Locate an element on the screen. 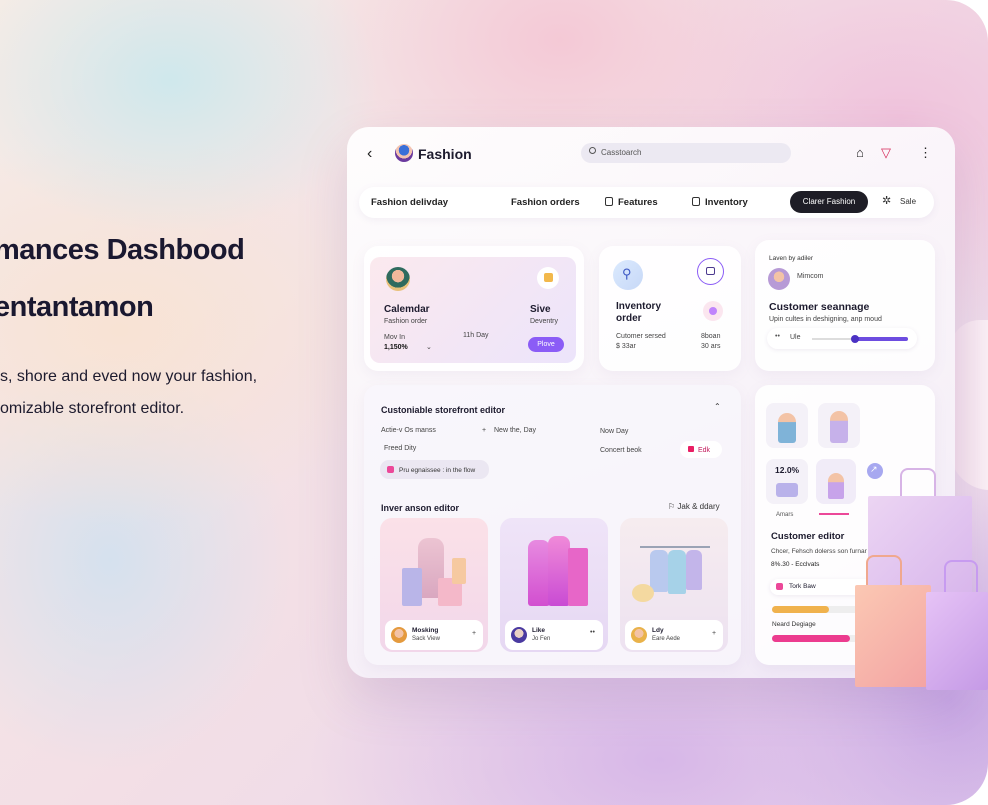 The height and width of the screenshot is (805, 988). customer-editor-desc: Chcer, Fehsch dolerss son furnar is located at coordinates (819, 551).